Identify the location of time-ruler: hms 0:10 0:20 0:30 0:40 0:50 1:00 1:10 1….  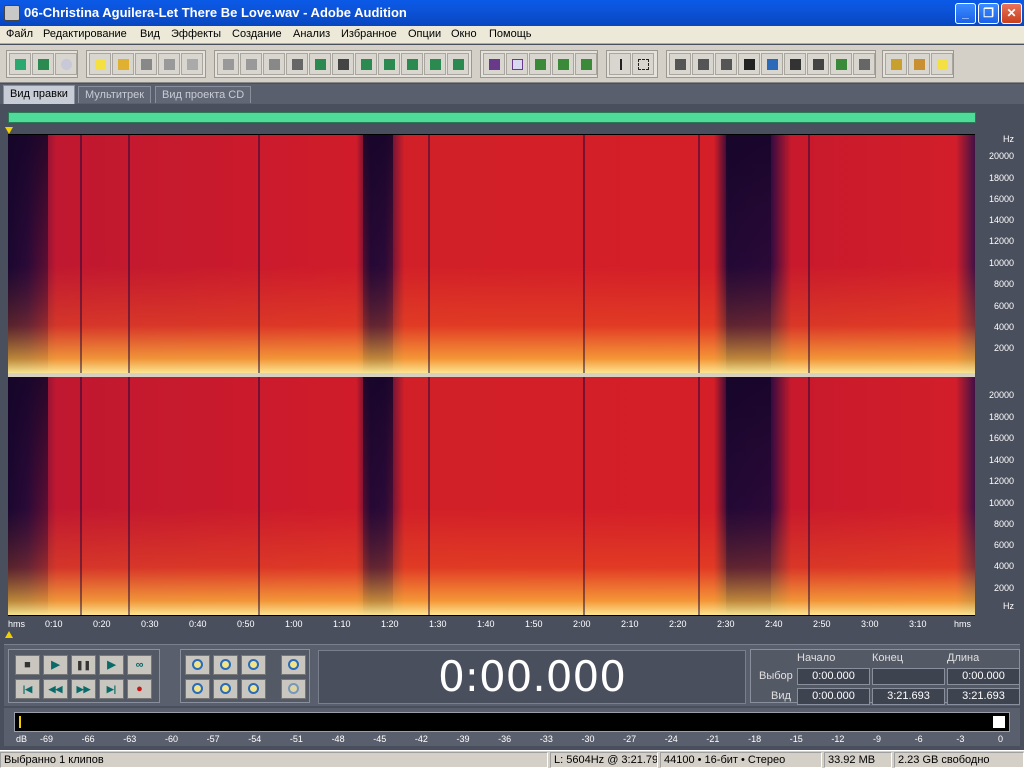
(491, 624).